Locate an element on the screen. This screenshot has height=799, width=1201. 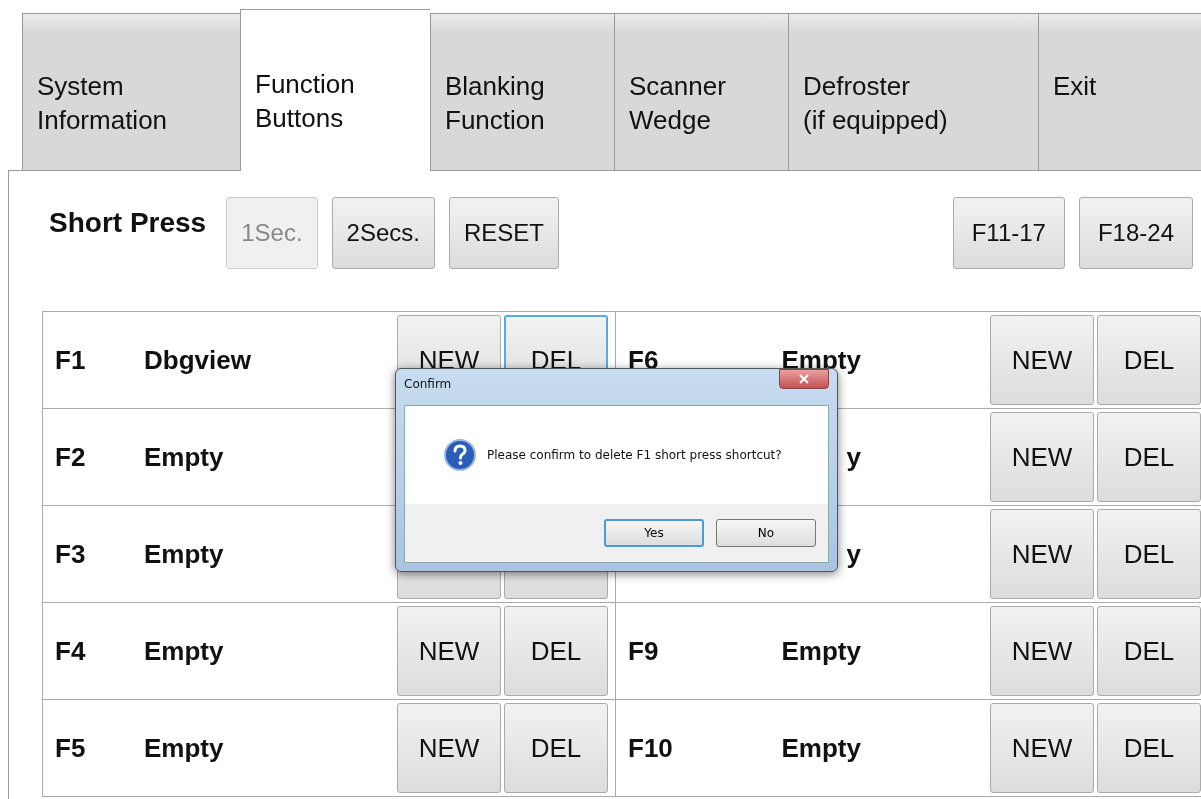
key-label: F9 is located at coordinates (643, 651).